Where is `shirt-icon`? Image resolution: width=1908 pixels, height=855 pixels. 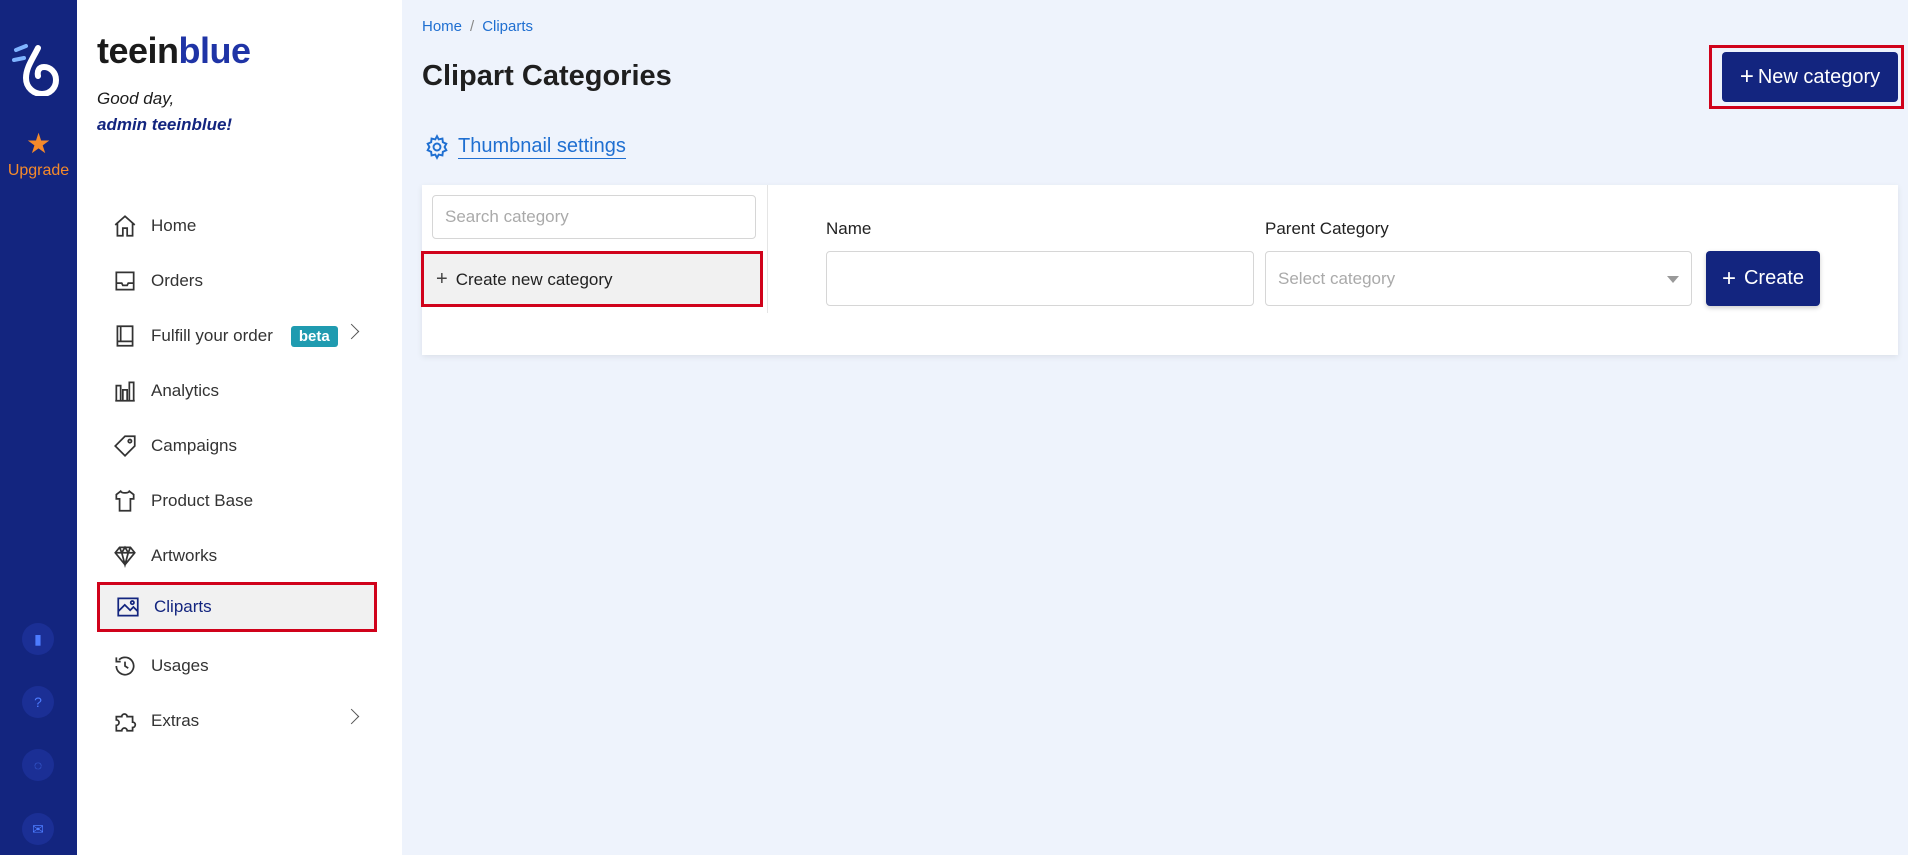 shirt-icon is located at coordinates (125, 501).